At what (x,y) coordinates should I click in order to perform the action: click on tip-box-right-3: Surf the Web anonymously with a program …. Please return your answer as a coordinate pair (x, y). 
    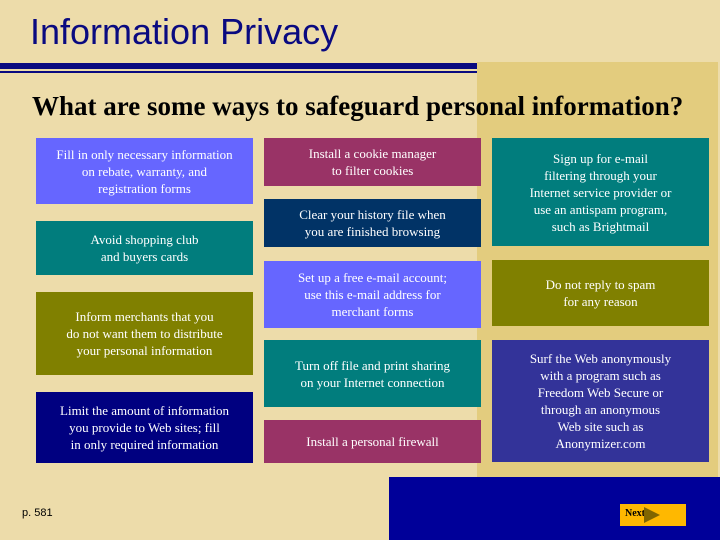
    Looking at the image, I should click on (600, 401).